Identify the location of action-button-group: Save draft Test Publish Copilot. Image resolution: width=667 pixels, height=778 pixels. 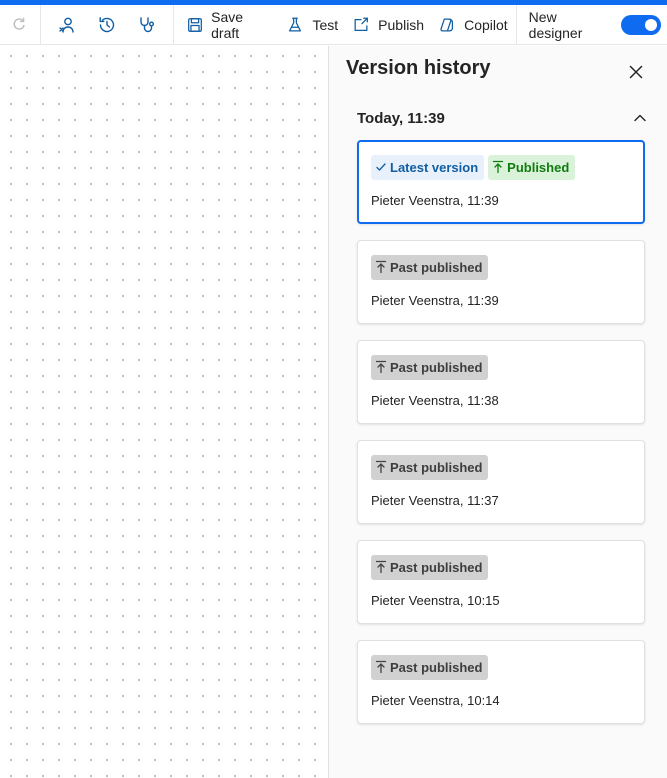
(345, 24).